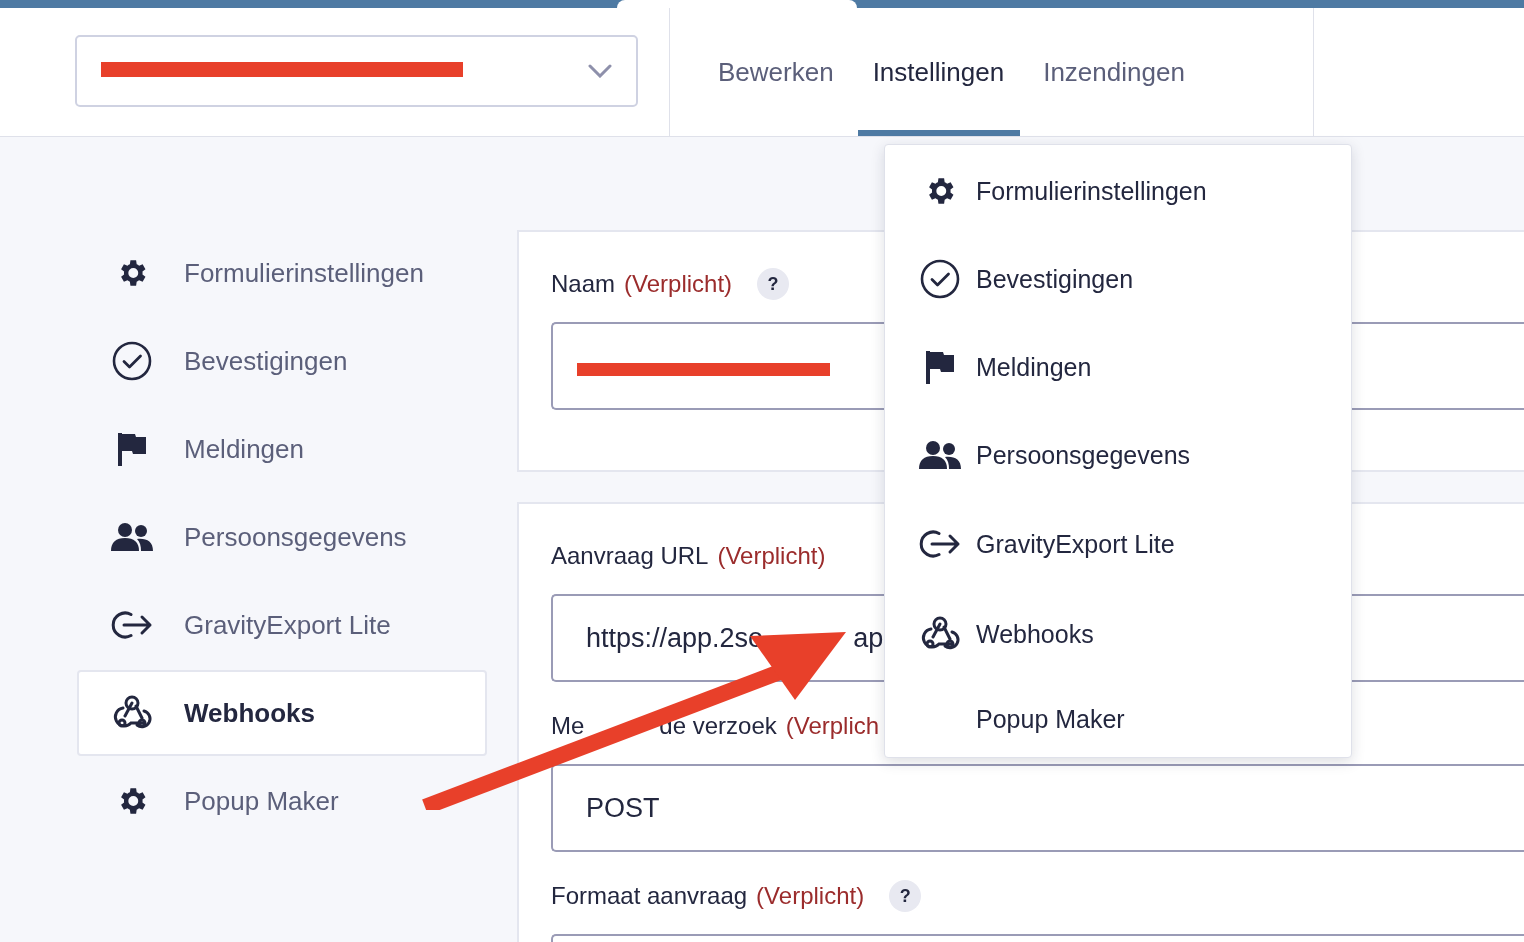 The height and width of the screenshot is (942, 1524). What do you see at coordinates (1118, 455) in the screenshot?
I see `menu-item: Persoonsgegevens` at bounding box center [1118, 455].